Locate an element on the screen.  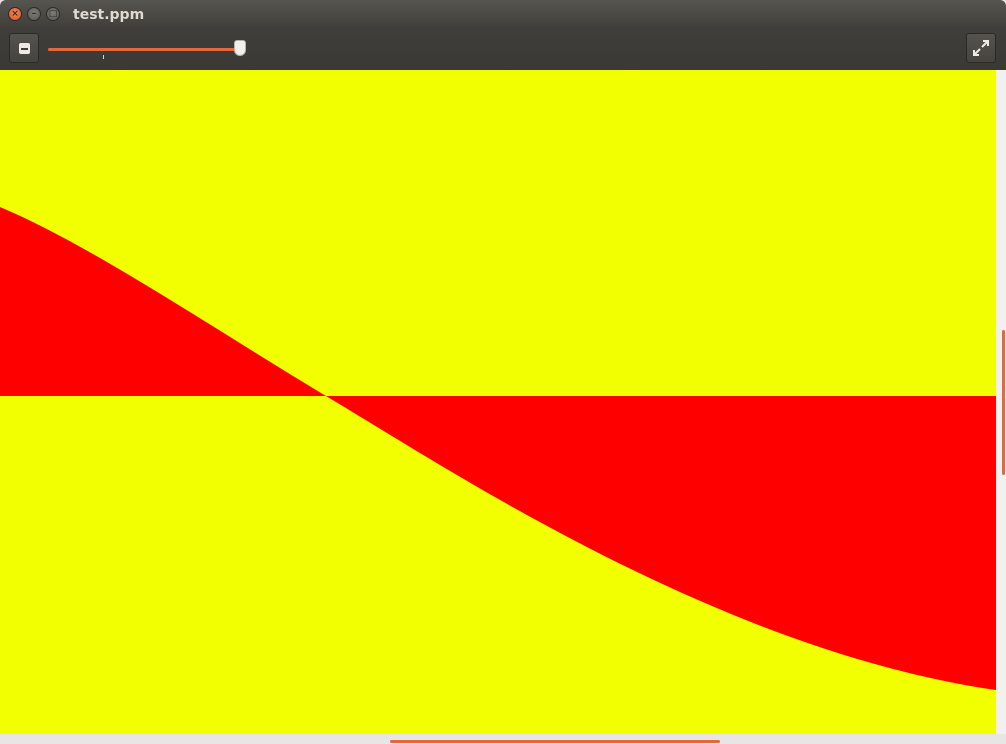
vertical-scrollbar-thumb is located at coordinates (1003, 402).